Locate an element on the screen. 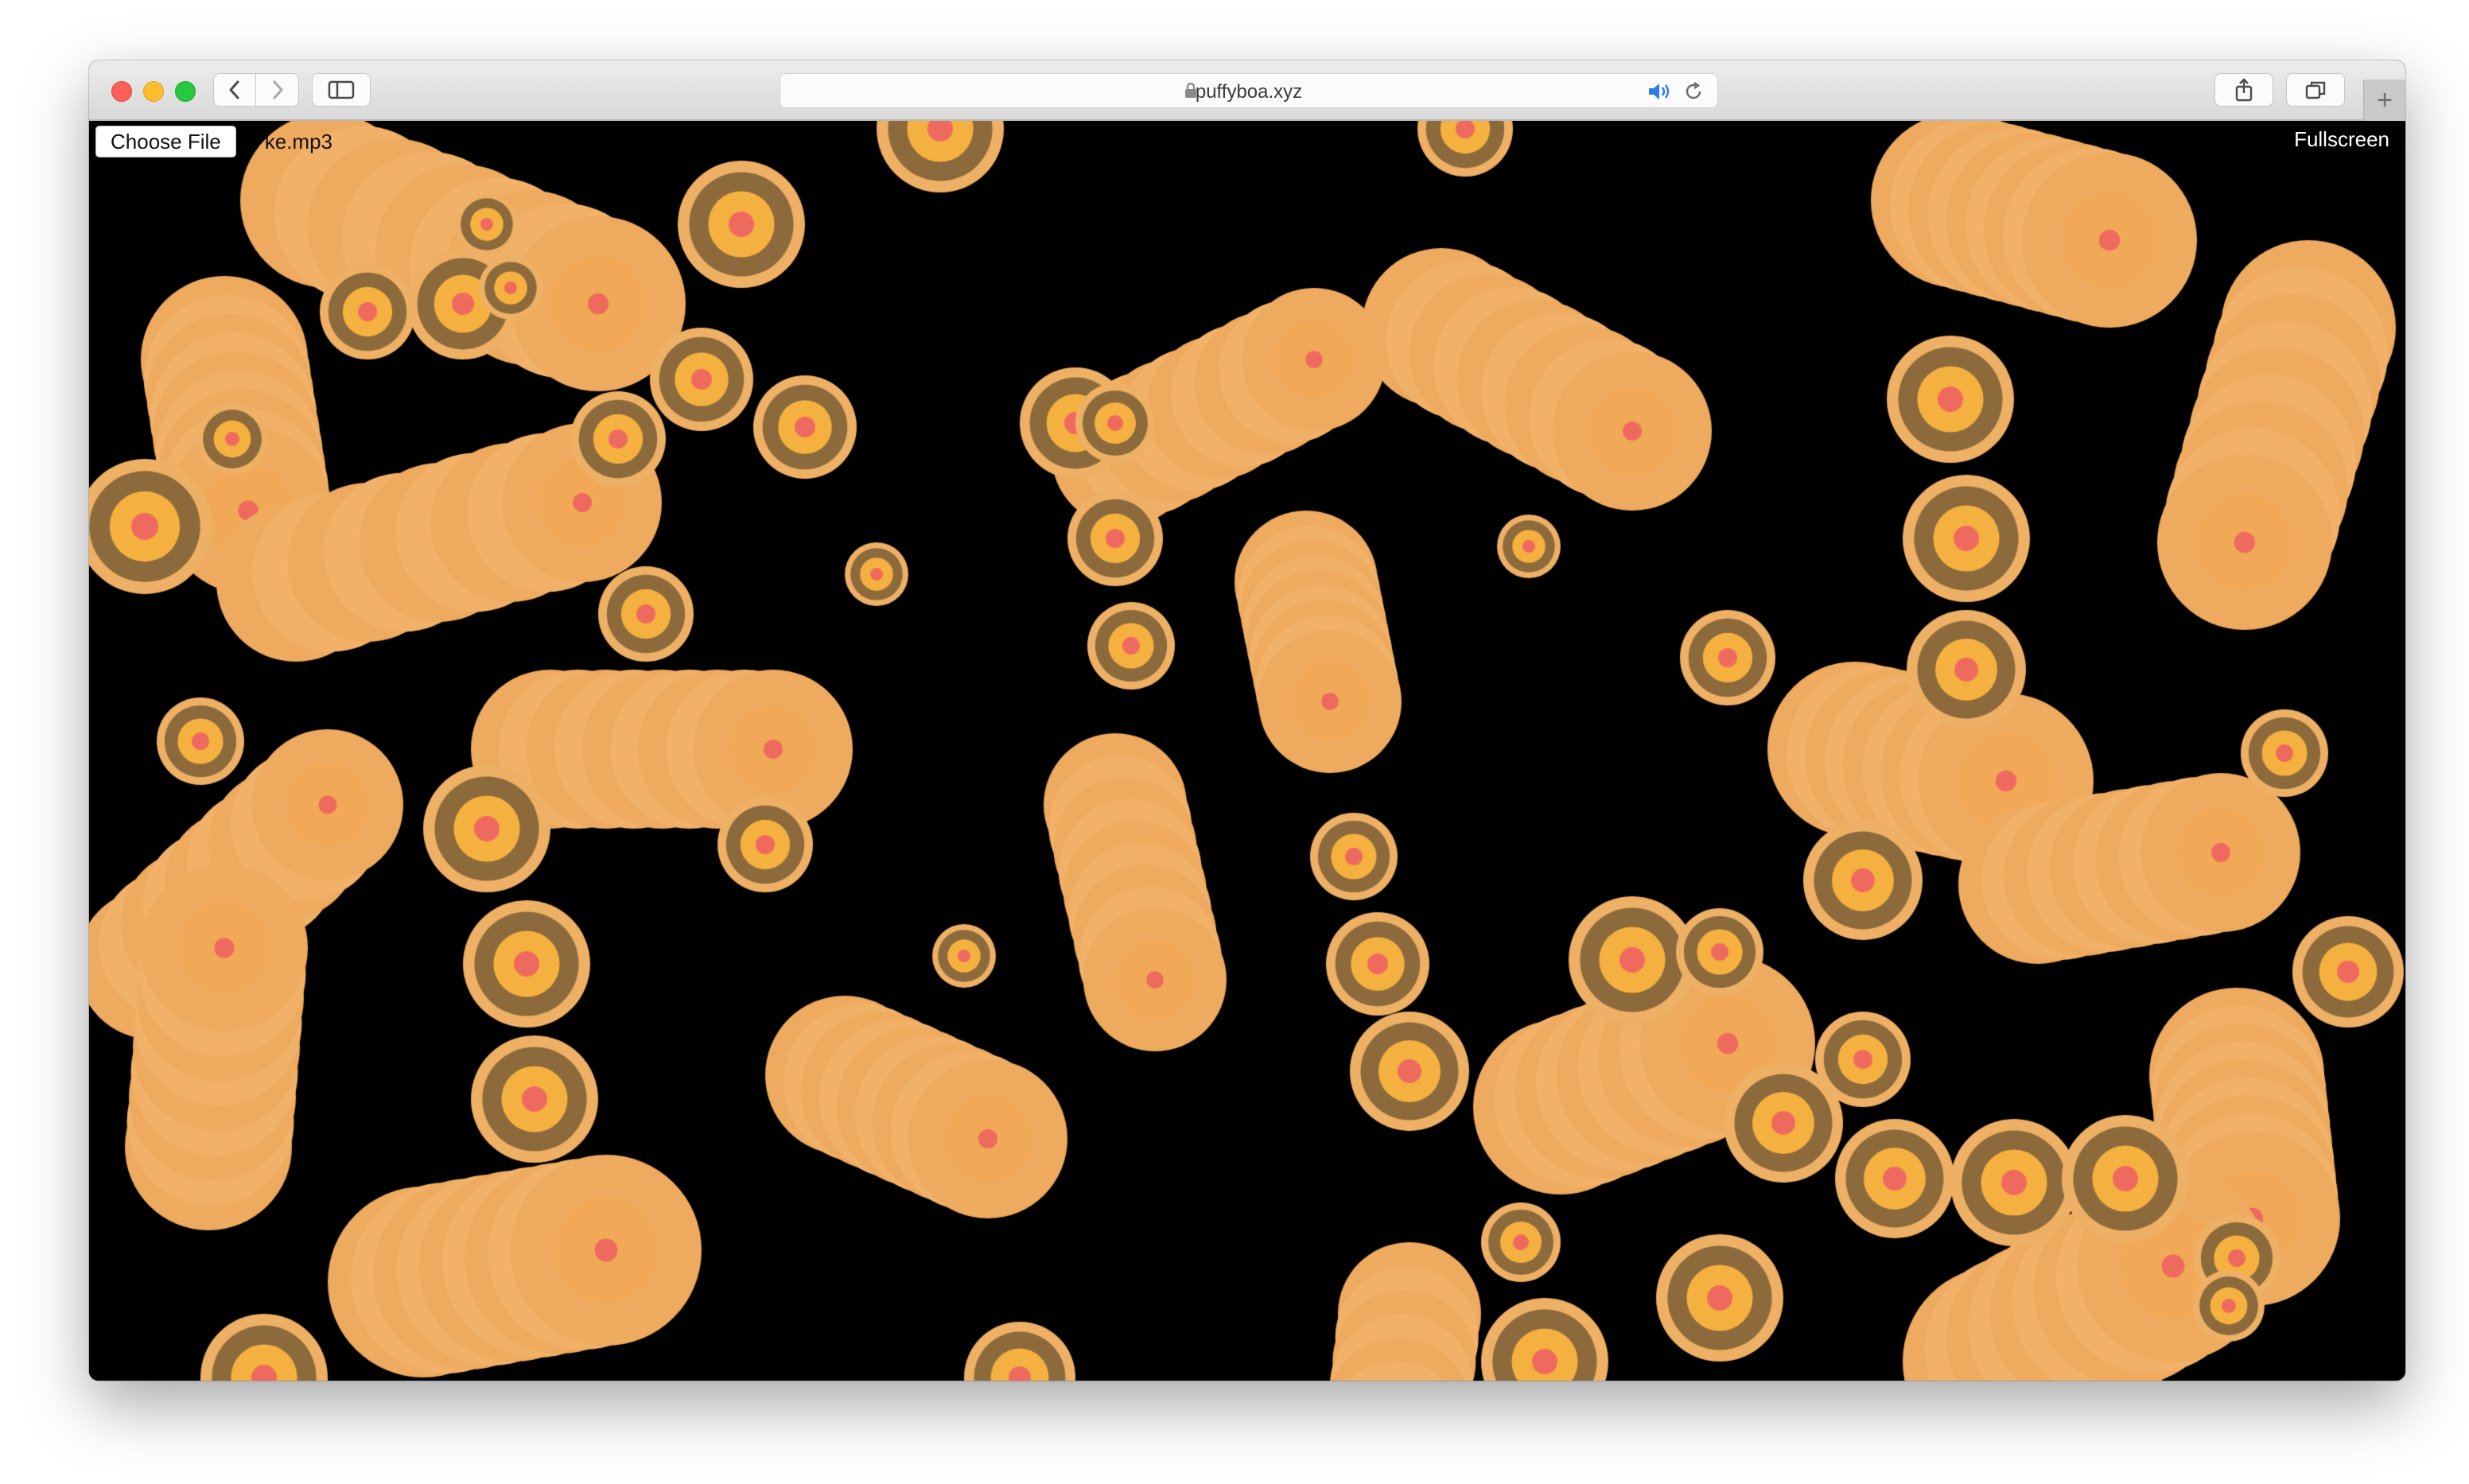 The image size is (2469, 1484). show-tabs-button is located at coordinates (2315, 90).